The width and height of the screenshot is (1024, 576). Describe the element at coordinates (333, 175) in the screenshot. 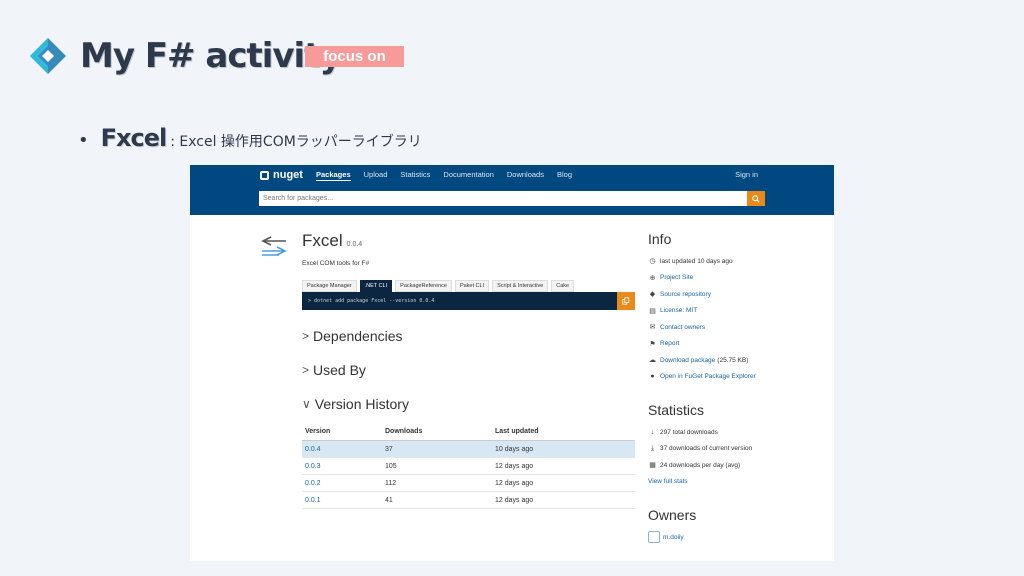

I see `nav-packages: Packages` at that location.